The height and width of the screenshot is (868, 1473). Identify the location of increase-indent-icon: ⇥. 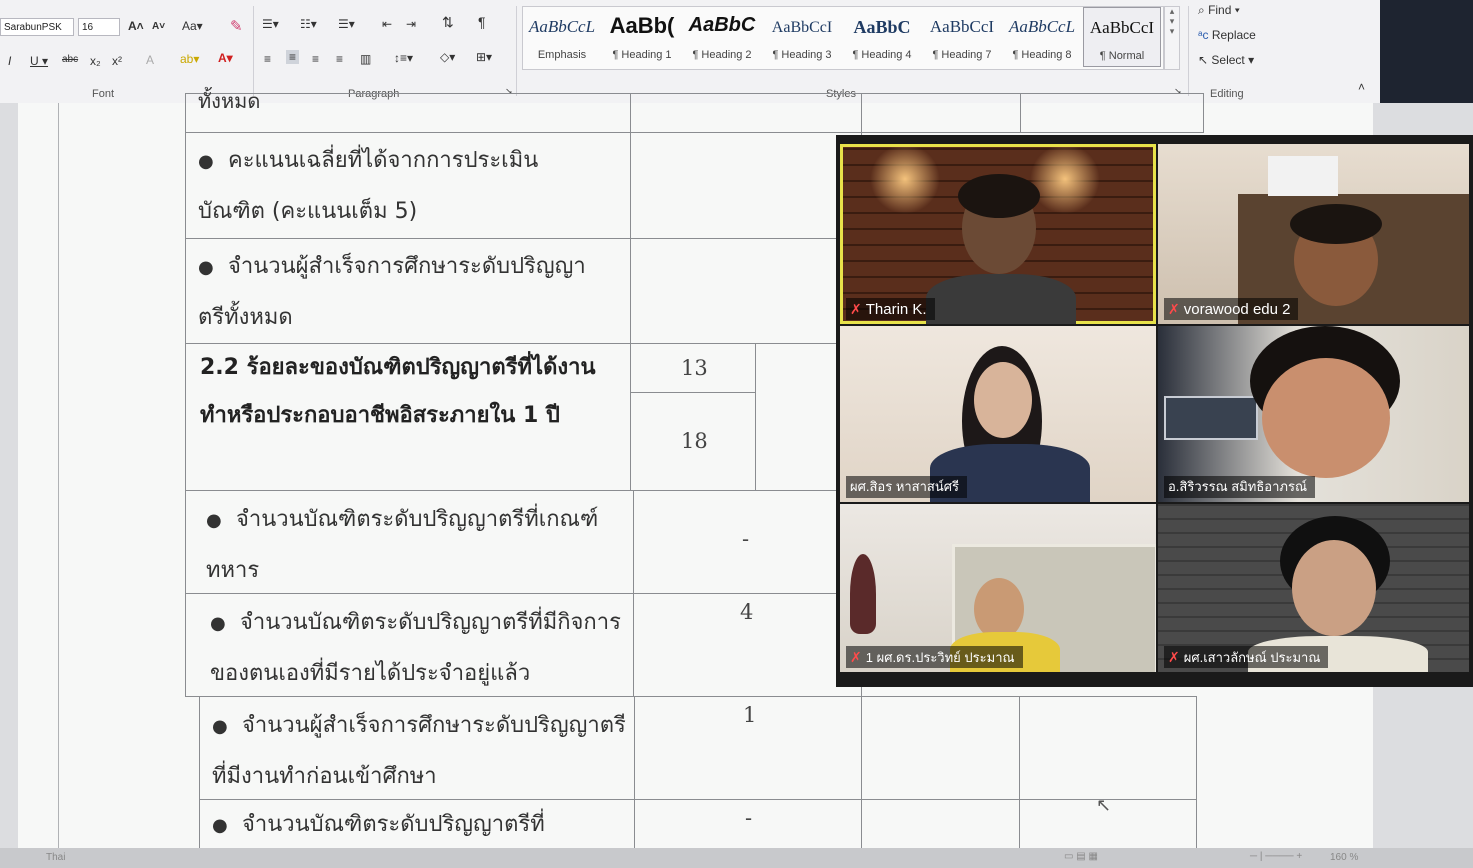
(411, 24).